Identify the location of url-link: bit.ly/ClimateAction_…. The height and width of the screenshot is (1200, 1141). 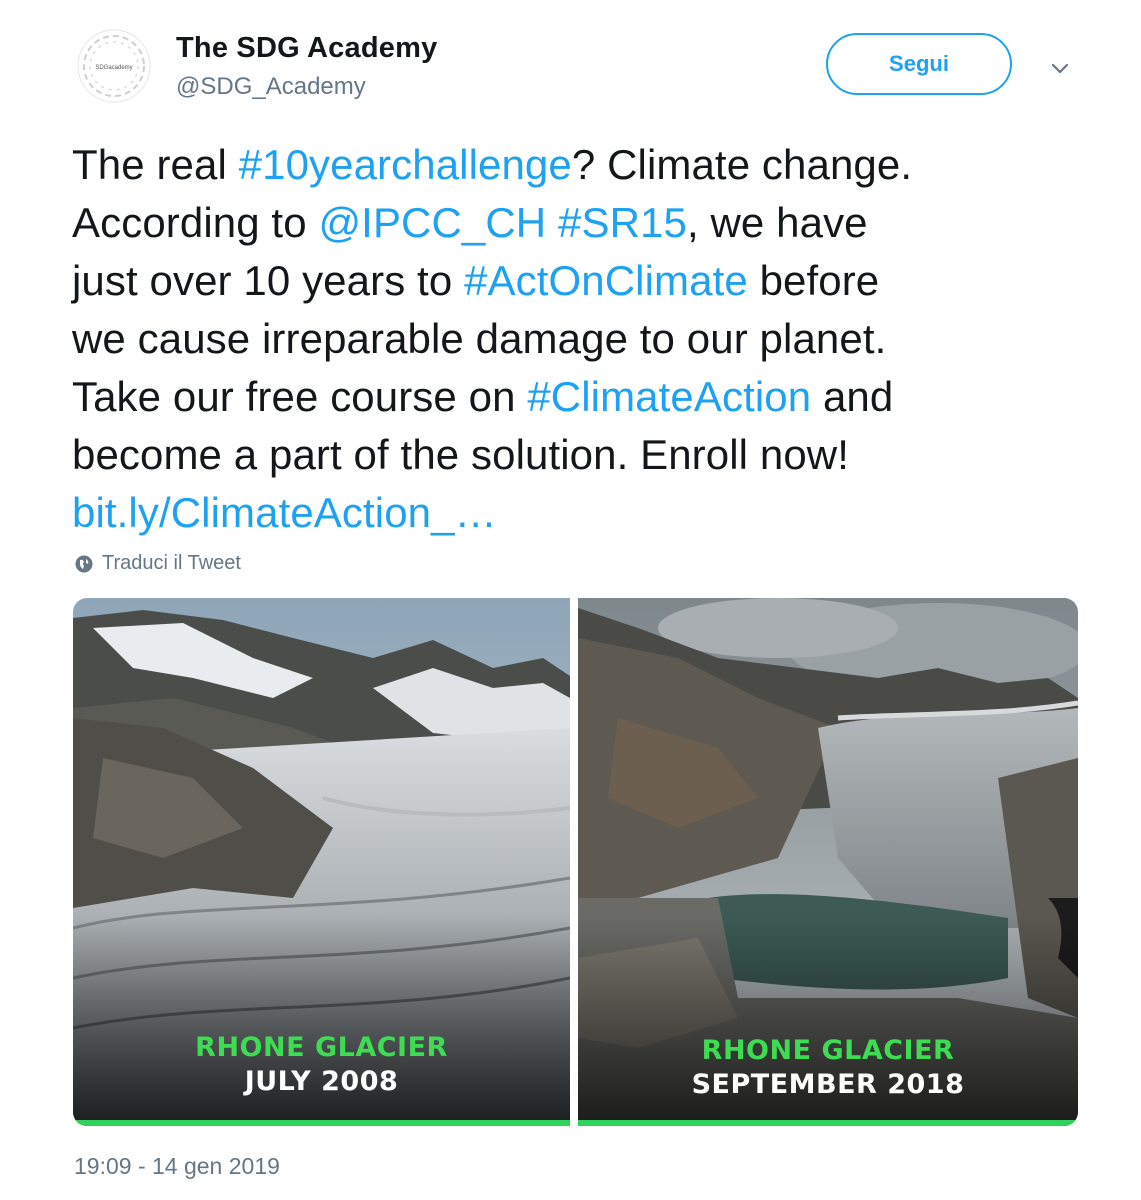
(284, 512).